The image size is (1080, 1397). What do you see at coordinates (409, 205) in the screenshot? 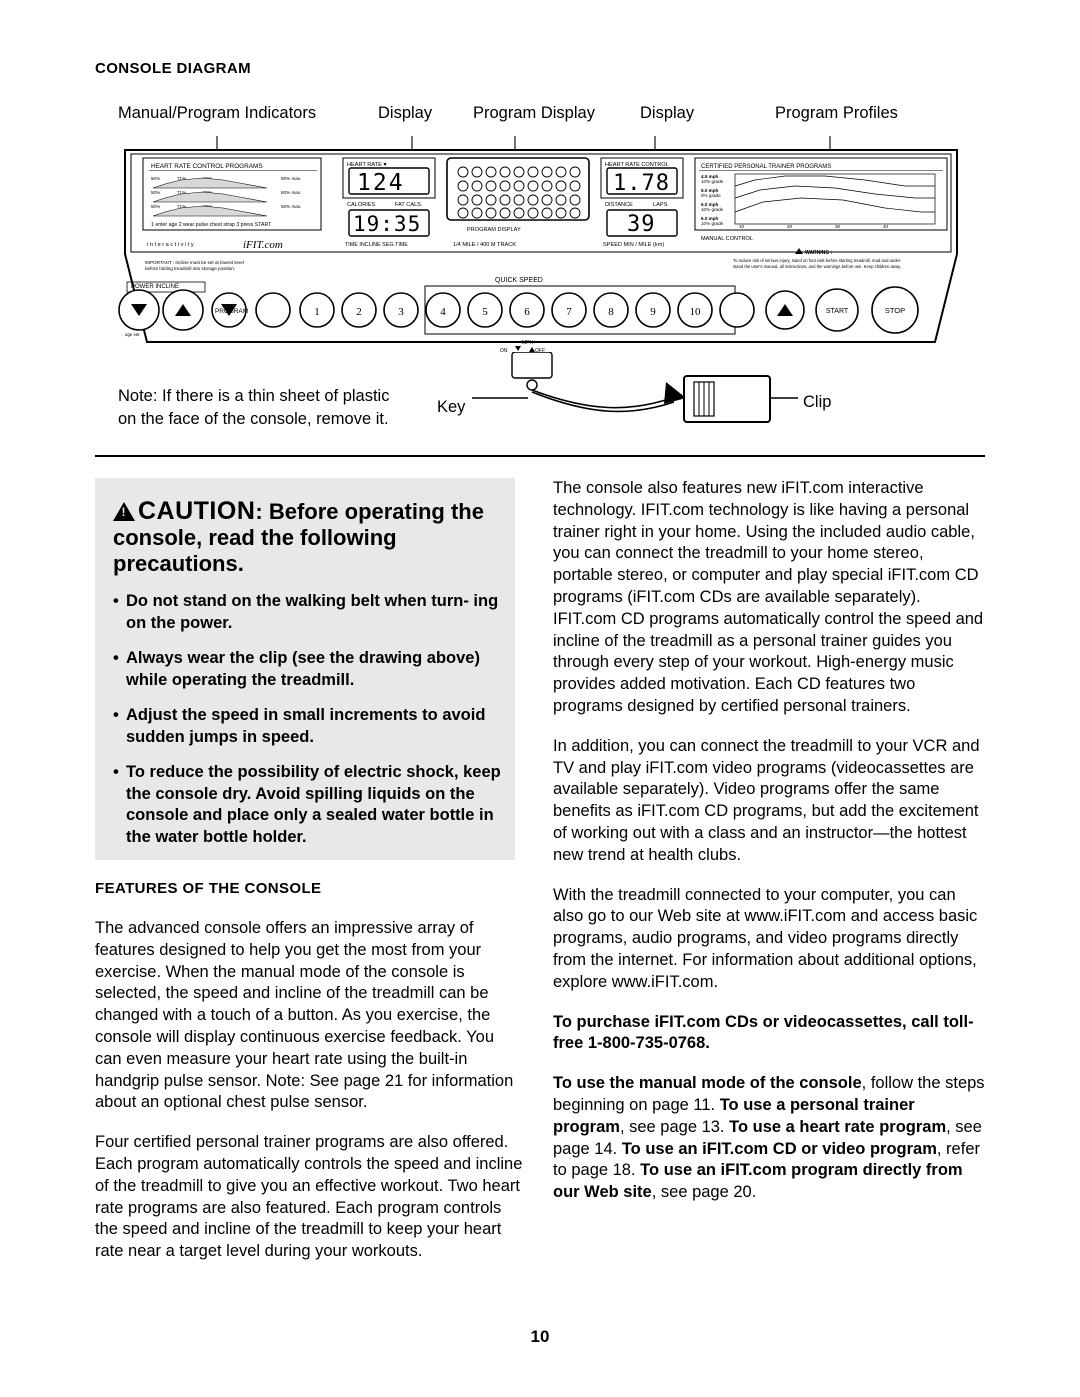
I see `svg-text: FAT CALS.` at bounding box center [409, 205].